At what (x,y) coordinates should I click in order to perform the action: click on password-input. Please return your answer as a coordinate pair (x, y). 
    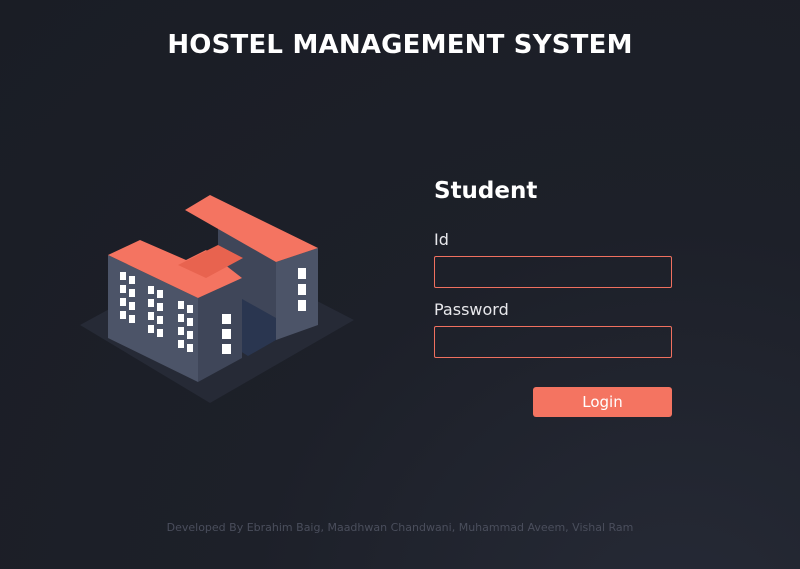
    Looking at the image, I should click on (553, 342).